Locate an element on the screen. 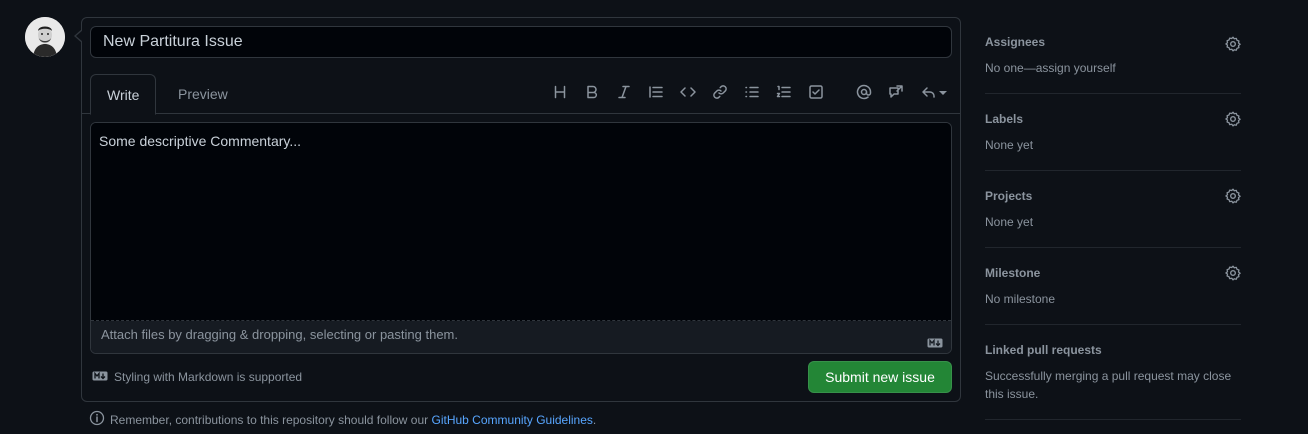  task-list-icon is located at coordinates (816, 93).